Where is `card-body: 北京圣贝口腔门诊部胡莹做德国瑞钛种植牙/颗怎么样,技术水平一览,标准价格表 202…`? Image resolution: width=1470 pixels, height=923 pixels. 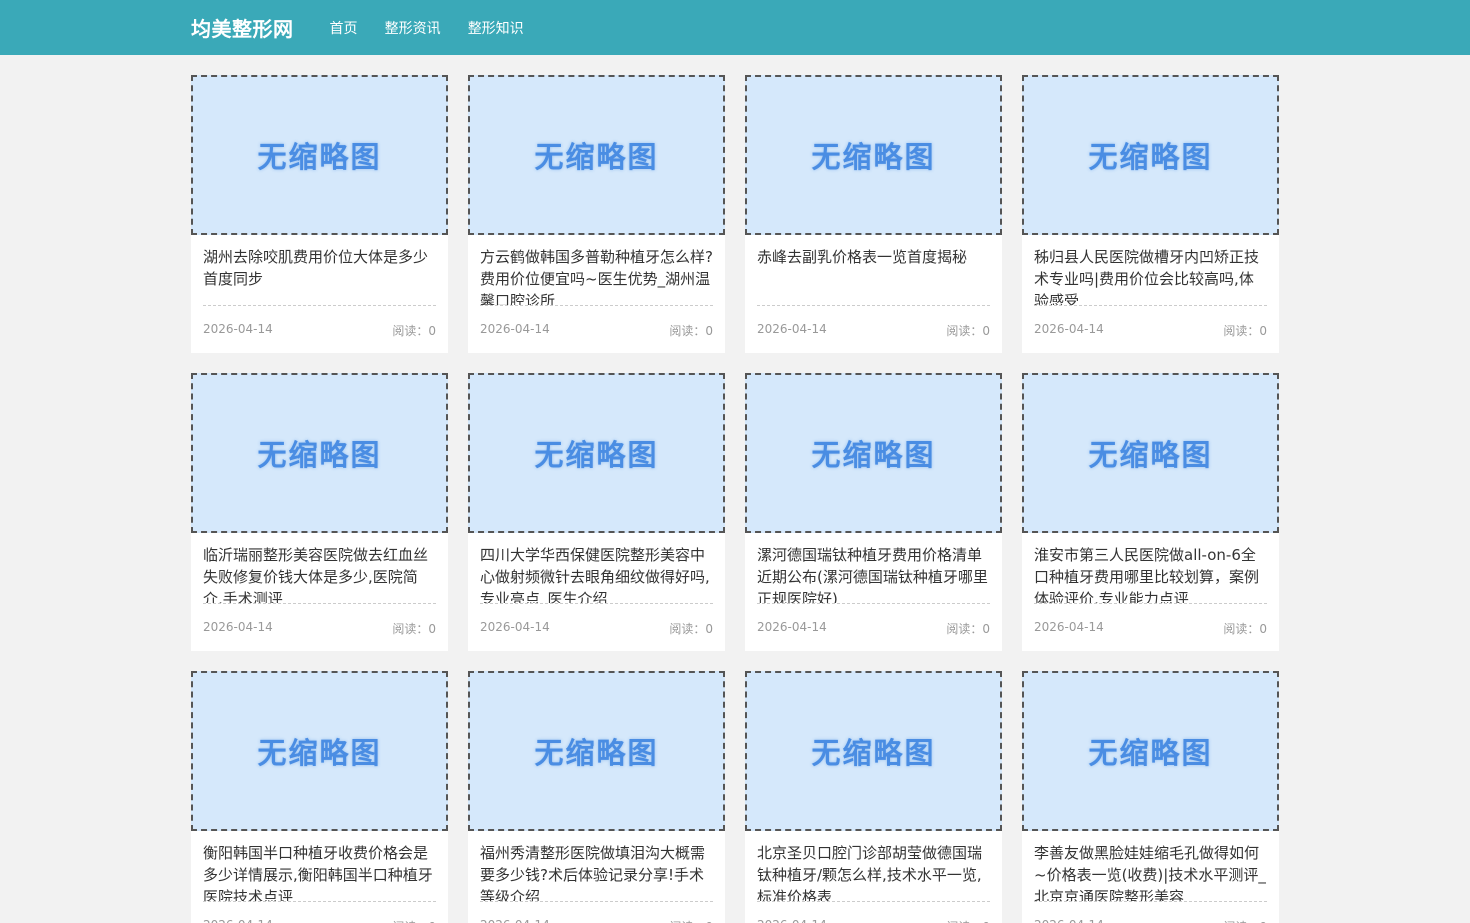 card-body: 北京圣贝口腔门诊部胡莹做德国瑞钛种植牙/颗怎么样,技术水平一览,标准价格表 202… is located at coordinates (873, 877).